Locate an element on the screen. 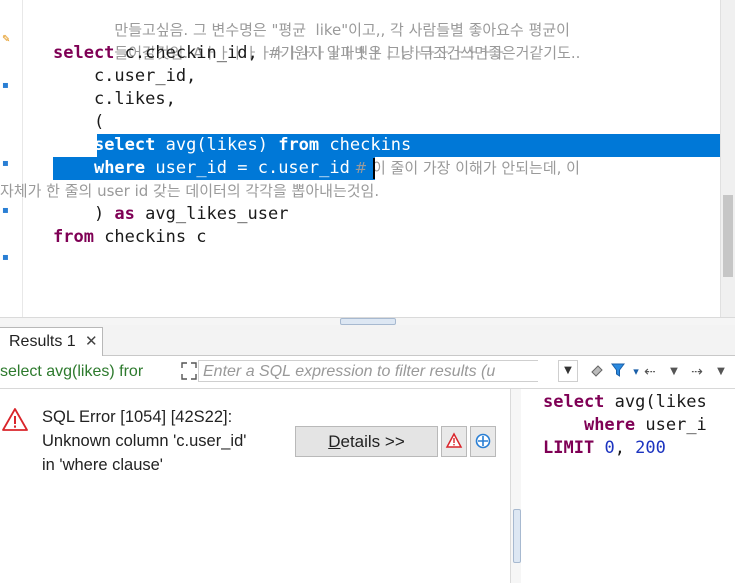 The image size is (735, 583). code-text: c.user_id, is located at coordinates (125, 76).